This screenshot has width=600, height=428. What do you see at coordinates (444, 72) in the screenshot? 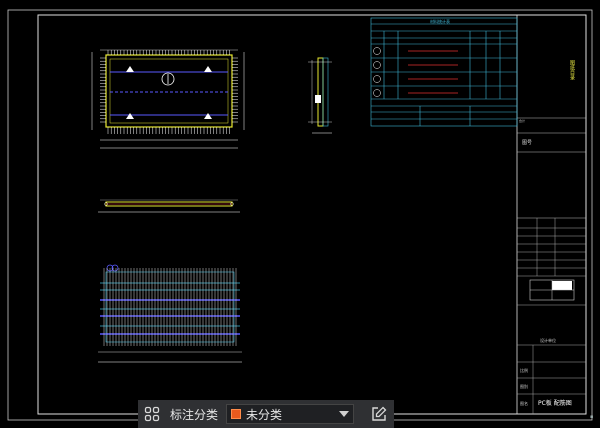
I see `material-table` at bounding box center [444, 72].